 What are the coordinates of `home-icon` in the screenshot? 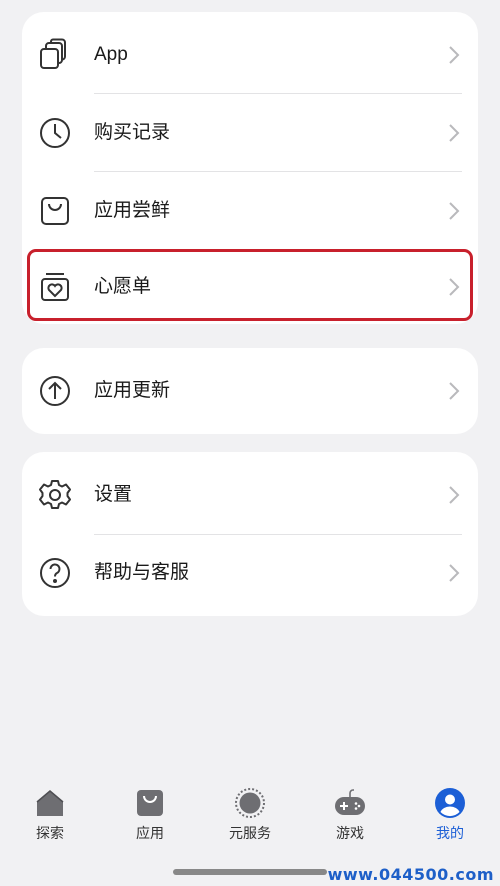 It's located at (50, 803).